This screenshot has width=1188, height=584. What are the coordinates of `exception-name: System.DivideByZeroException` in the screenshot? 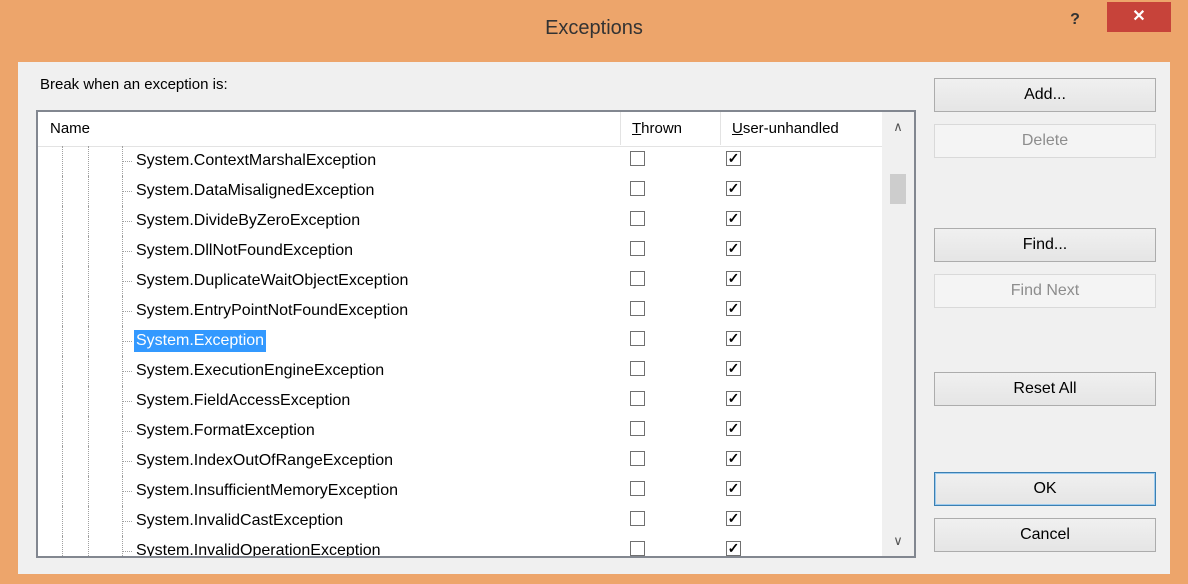 It's located at (248, 221).